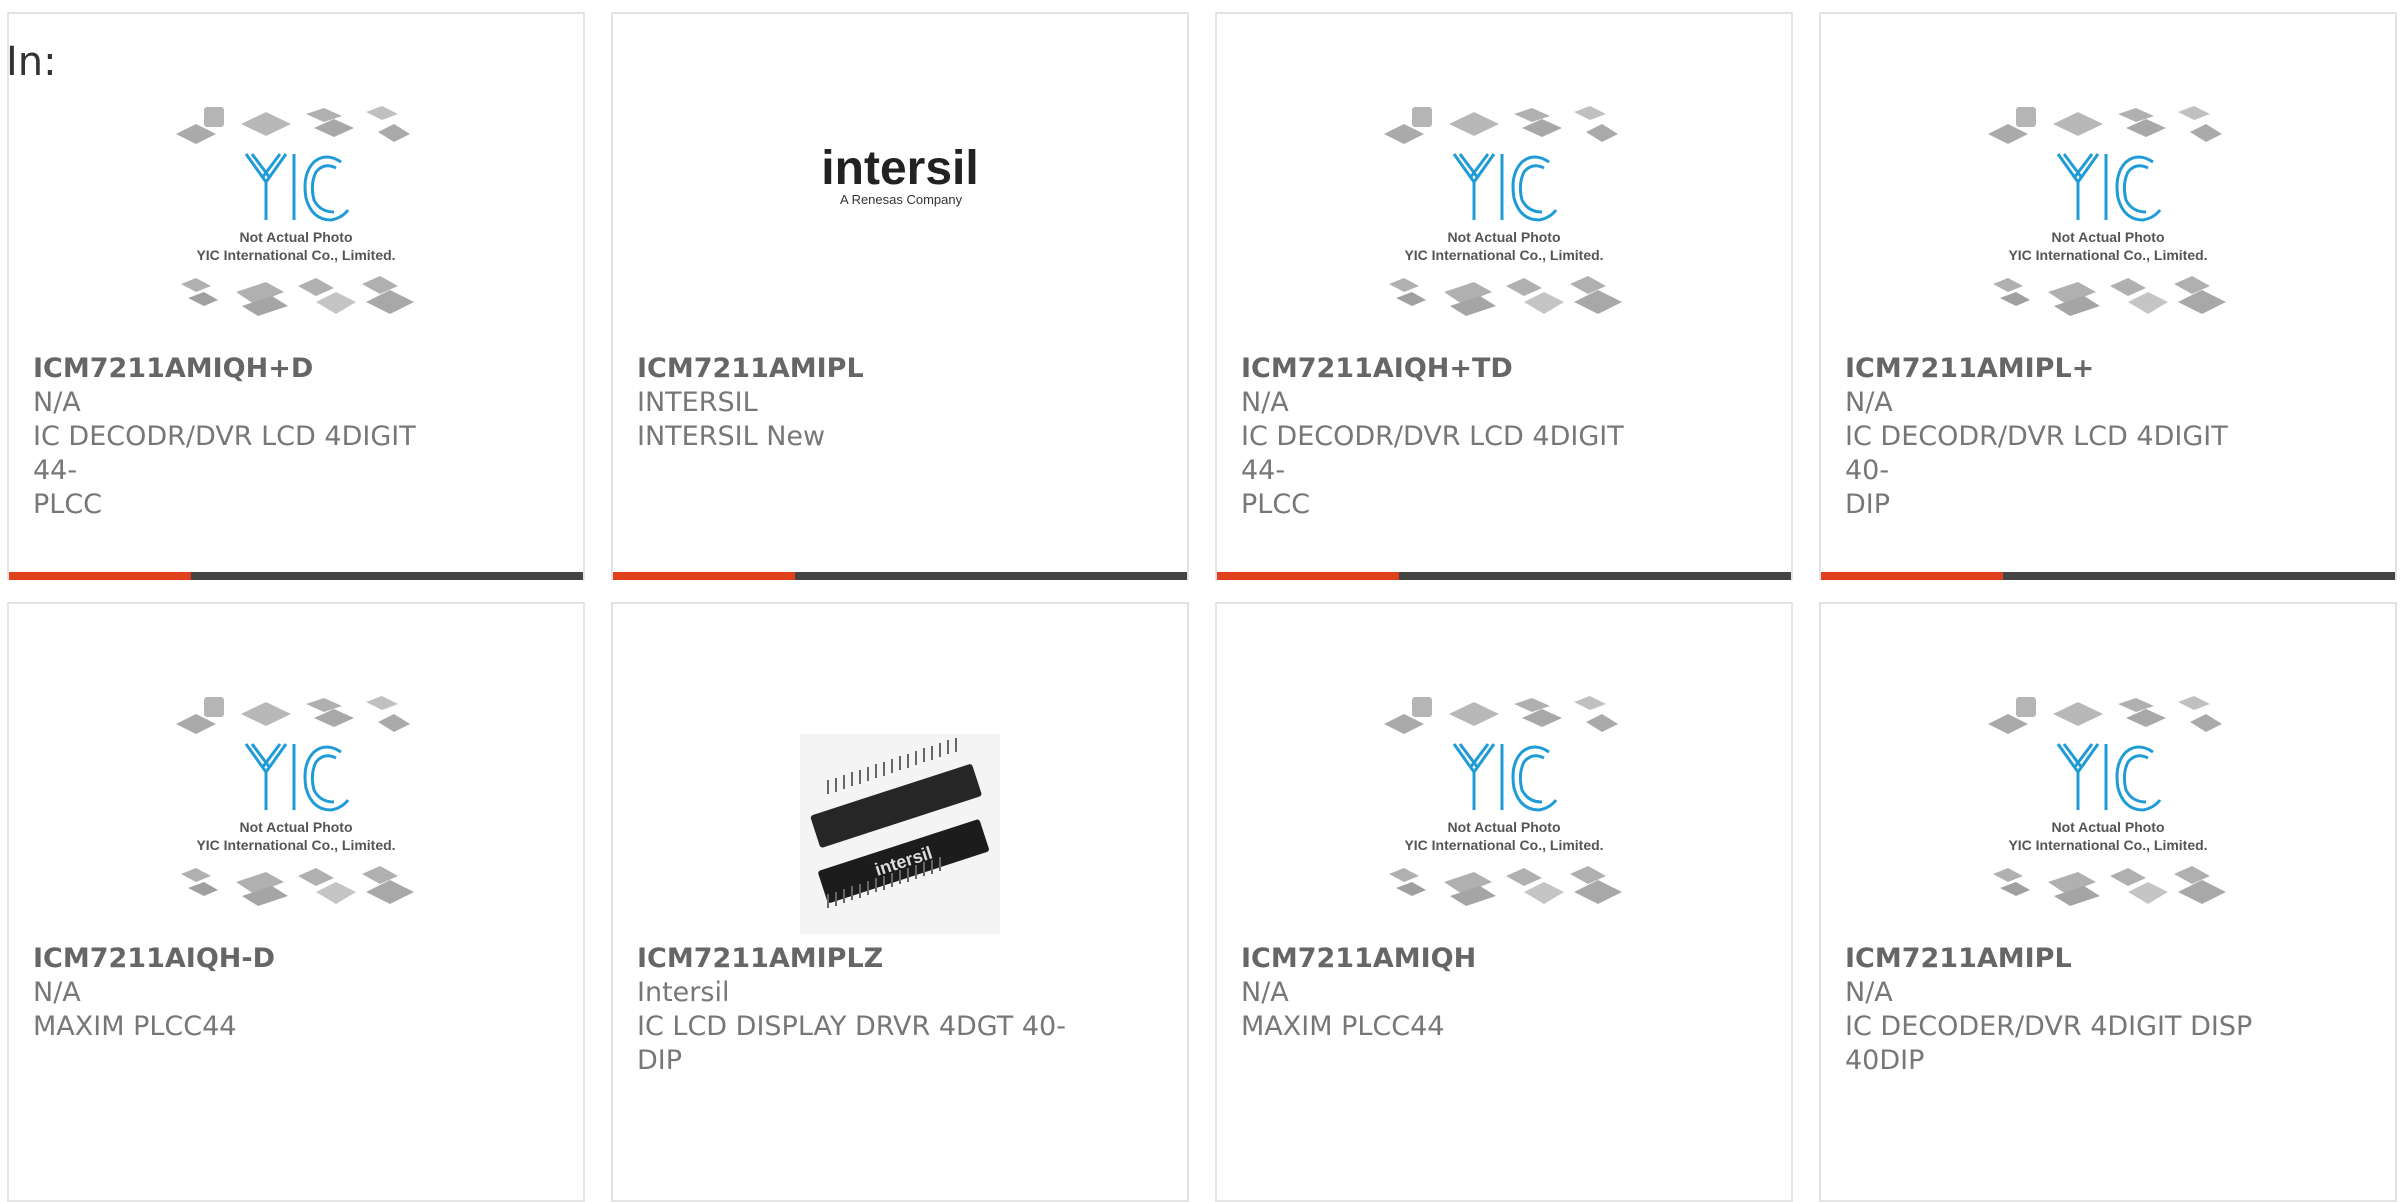 Image resolution: width=2404 pixels, height=1202 pixels. I want to click on chip-photo: intersil, so click(900, 834).